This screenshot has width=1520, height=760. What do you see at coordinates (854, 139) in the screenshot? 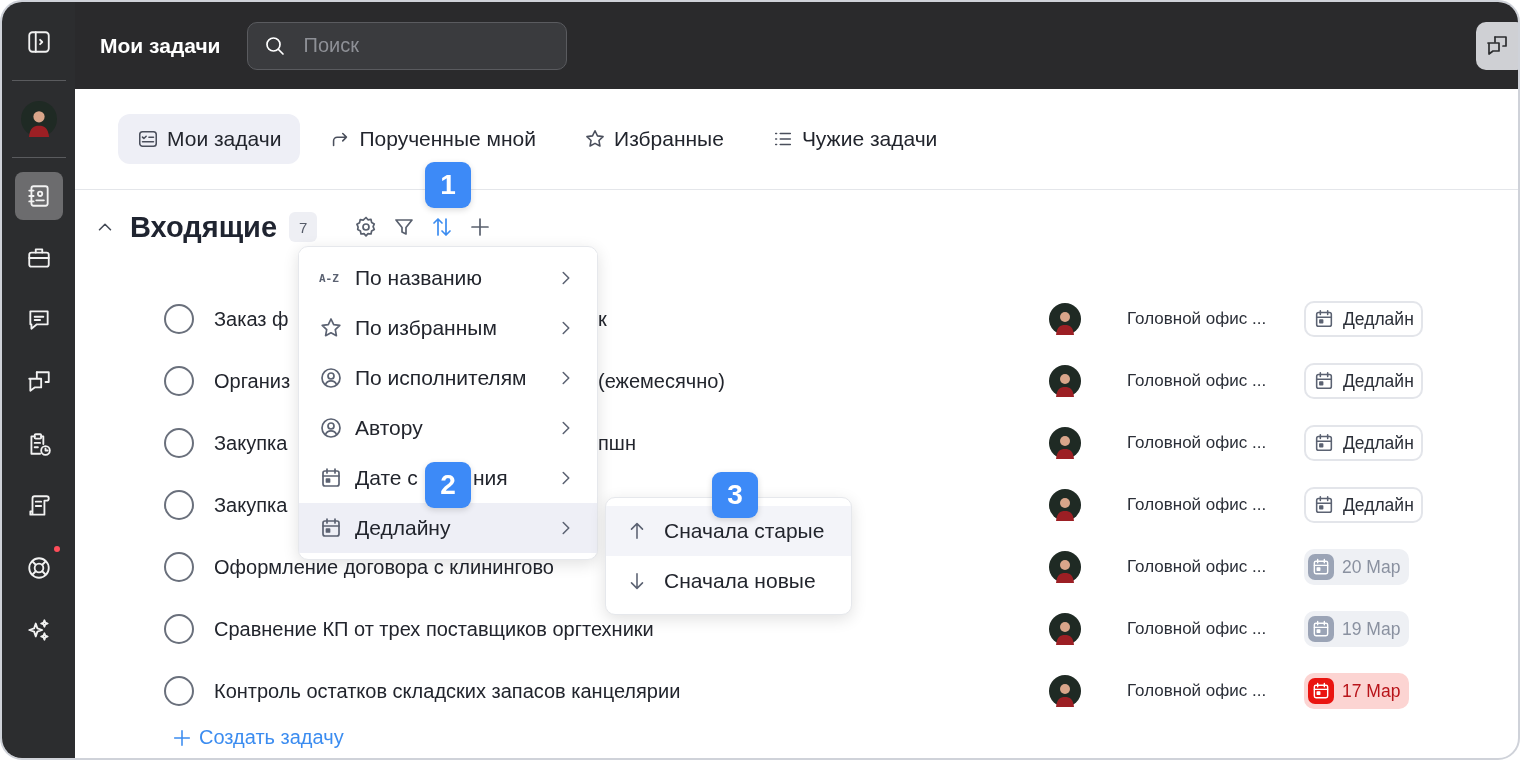
I see `tab: Чужие задачи` at bounding box center [854, 139].